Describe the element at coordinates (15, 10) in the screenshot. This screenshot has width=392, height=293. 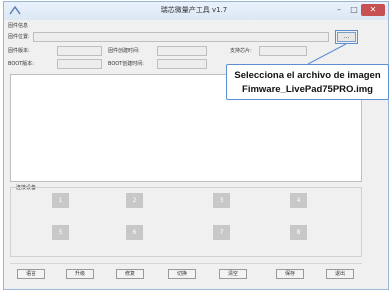
I see `app-logo-icon` at that location.